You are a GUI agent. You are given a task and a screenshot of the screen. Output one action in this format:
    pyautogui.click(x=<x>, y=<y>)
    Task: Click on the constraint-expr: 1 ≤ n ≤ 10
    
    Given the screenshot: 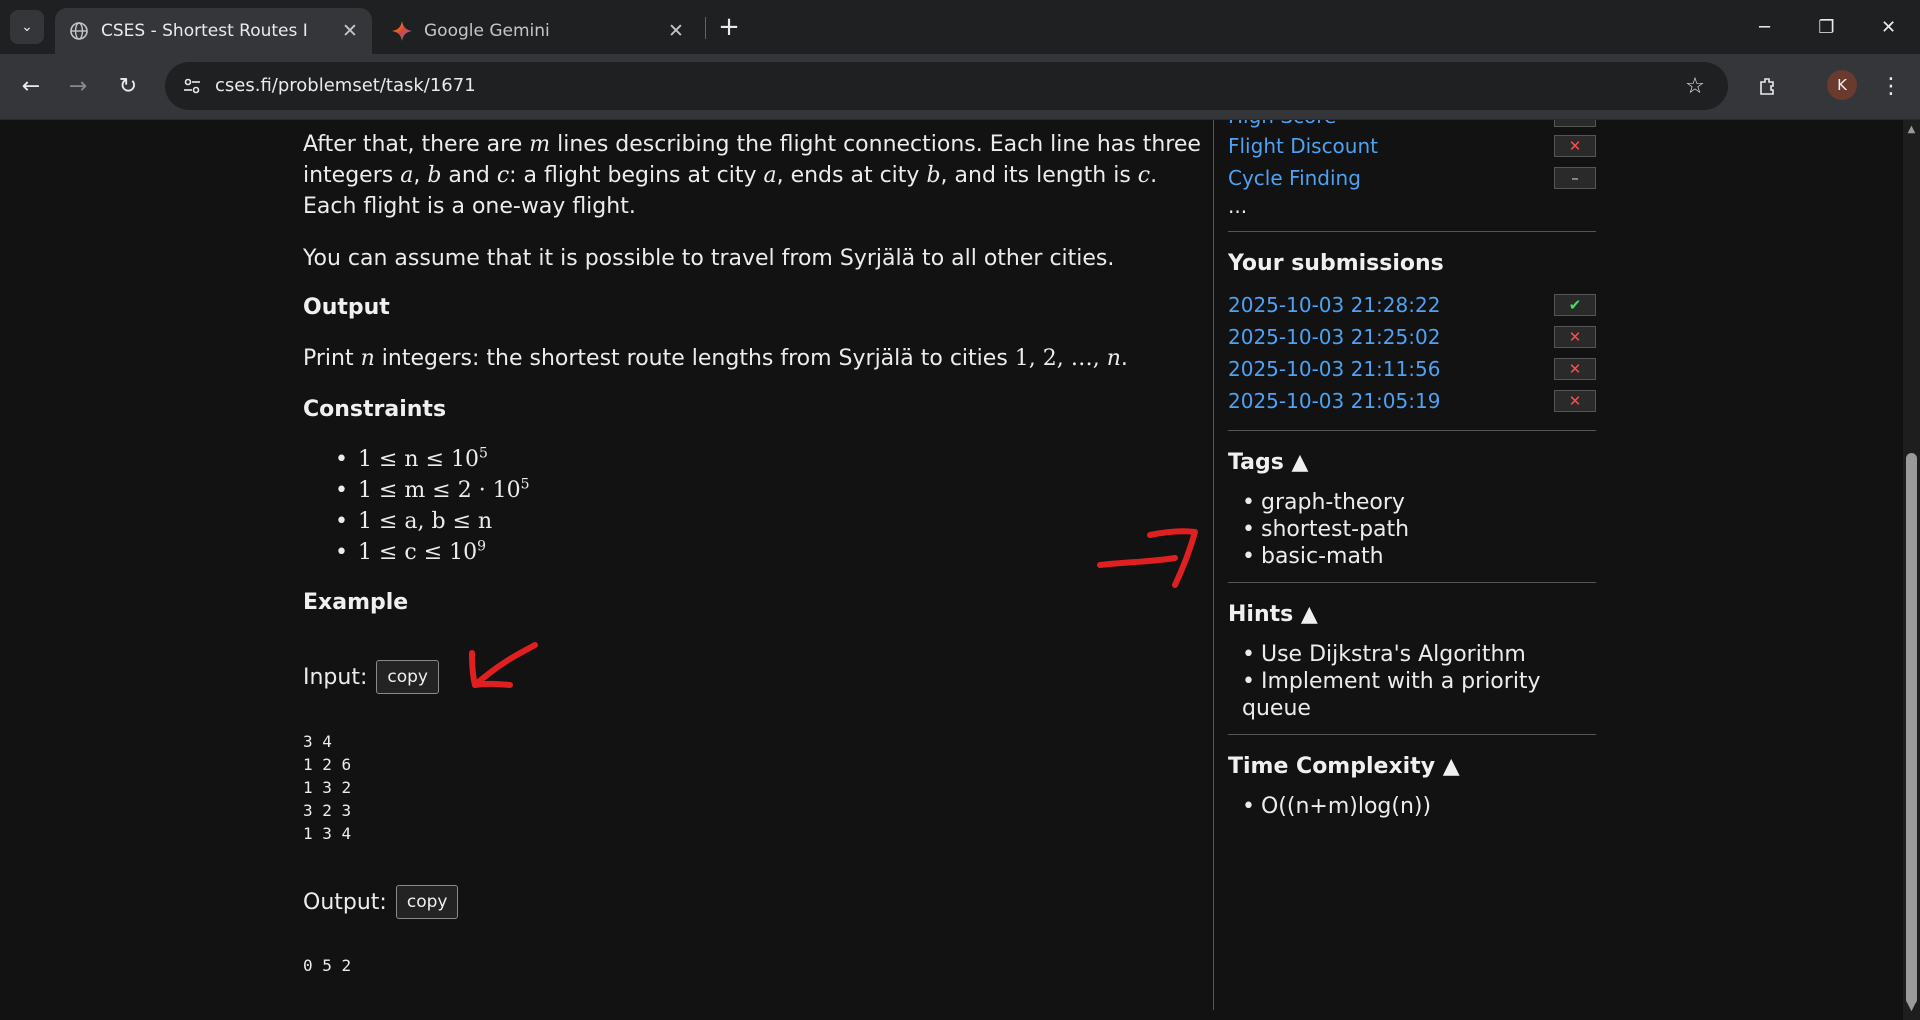 What is the action you would take?
    pyautogui.click(x=418, y=459)
    